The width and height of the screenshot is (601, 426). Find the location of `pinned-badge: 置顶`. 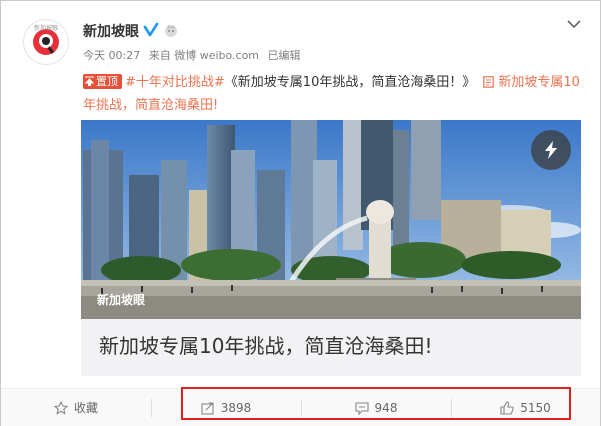

pinned-badge: 置顶 is located at coordinates (102, 81).